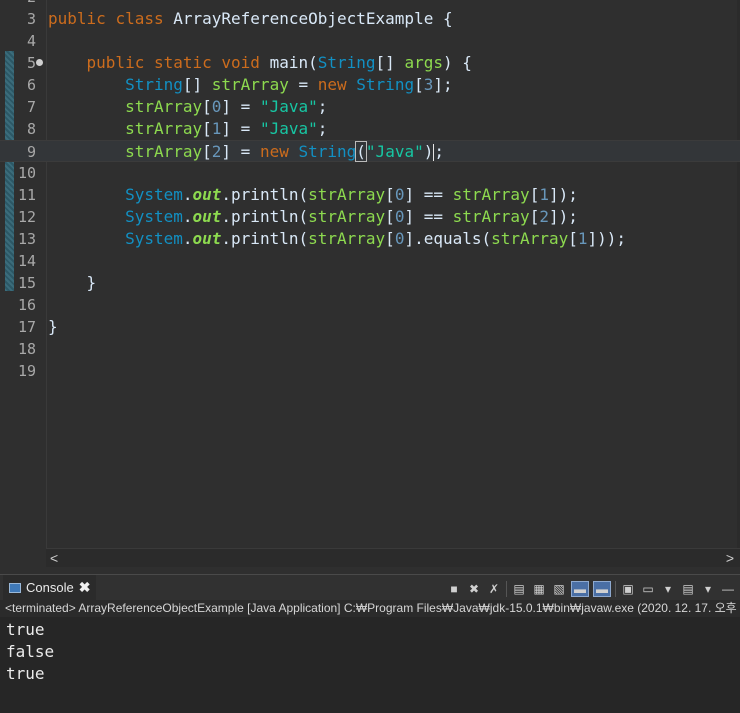 This screenshot has height=713, width=740. Describe the element at coordinates (370, 4) in the screenshot. I see `code-line: 2` at that location.